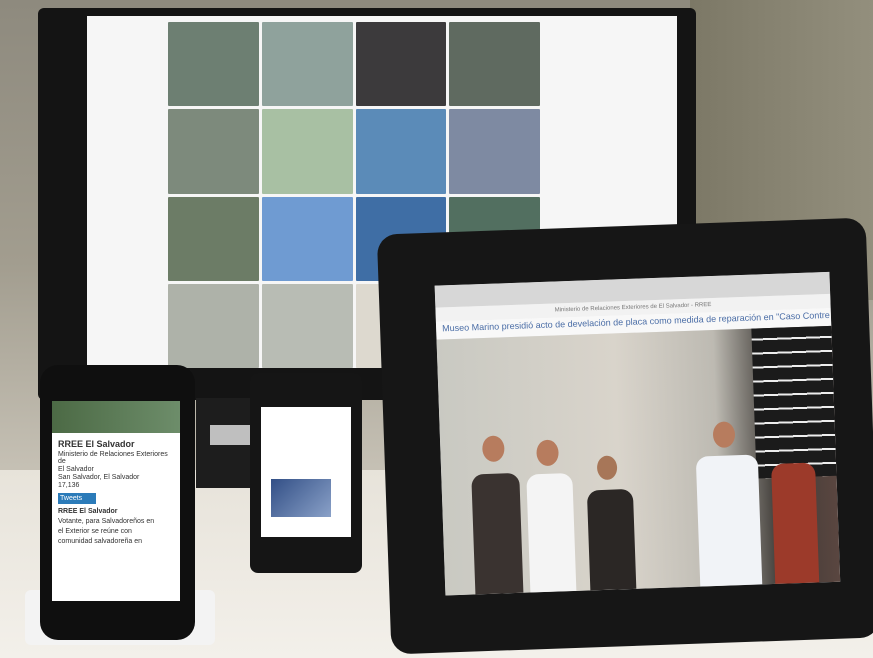 This screenshot has height=658, width=873. What do you see at coordinates (301, 498) in the screenshot?
I see `article-image` at bounding box center [301, 498].